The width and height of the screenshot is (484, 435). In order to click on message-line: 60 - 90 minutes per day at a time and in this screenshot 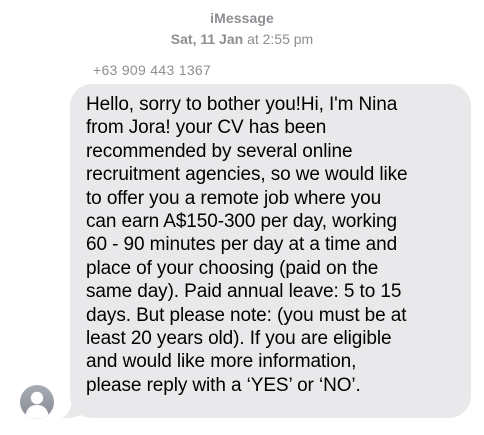, I will do `click(242, 245)`.